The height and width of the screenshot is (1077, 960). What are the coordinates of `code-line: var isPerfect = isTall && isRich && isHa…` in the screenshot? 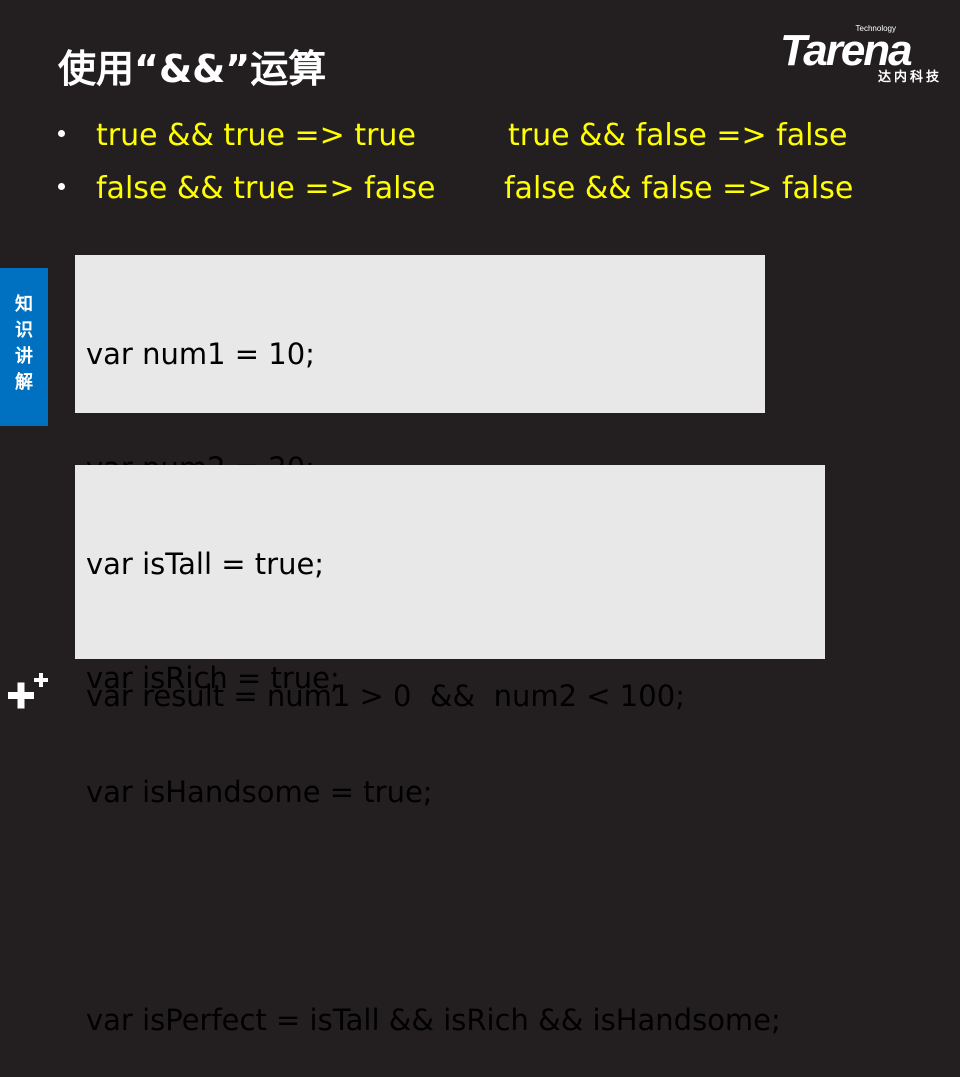 It's located at (433, 1020).